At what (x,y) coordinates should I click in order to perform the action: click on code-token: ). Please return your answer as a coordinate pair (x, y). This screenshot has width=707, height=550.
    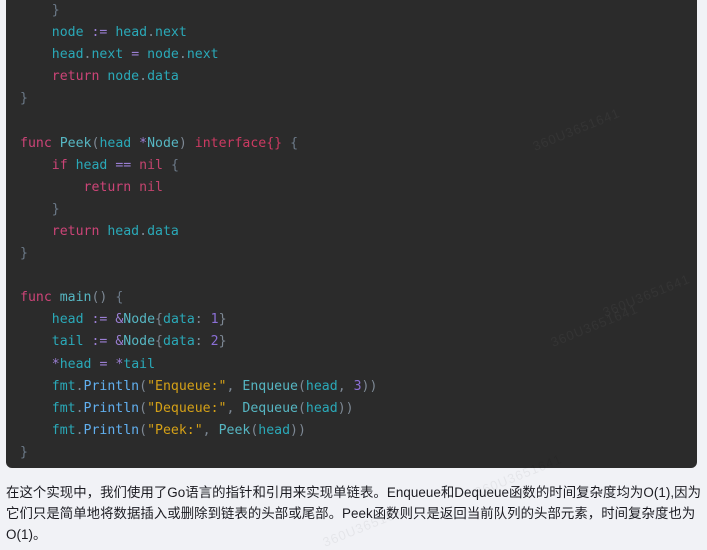
    Looking at the image, I should click on (182, 143).